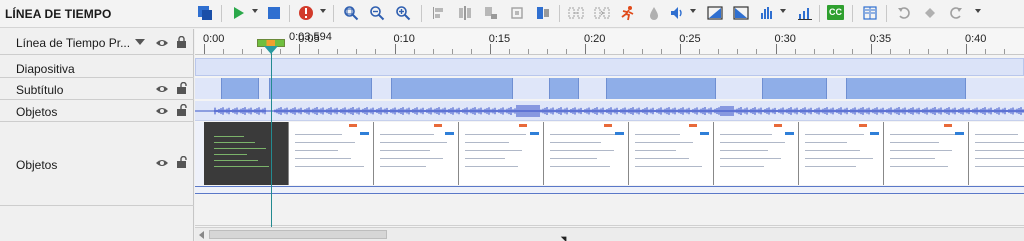 The width and height of the screenshot is (1024, 241). Describe the element at coordinates (609, 210) in the screenshot. I see `empty-lane` at that location.